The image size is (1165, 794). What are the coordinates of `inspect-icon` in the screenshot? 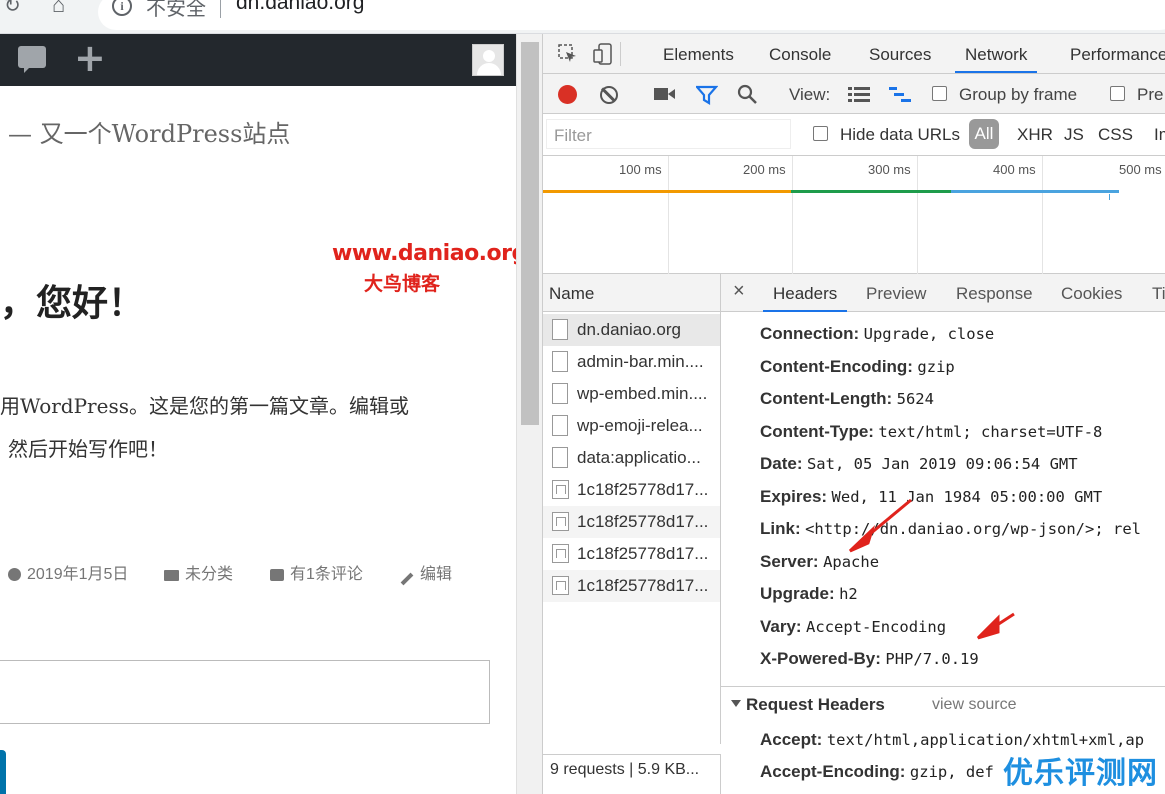 It's located at (568, 54).